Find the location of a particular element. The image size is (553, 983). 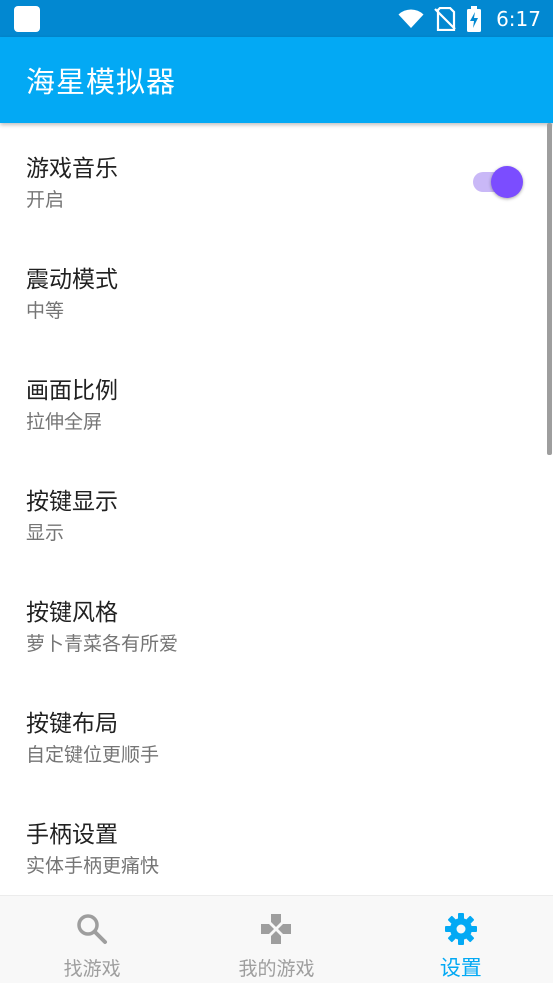

nav-label: 找游戏 is located at coordinates (92, 969).